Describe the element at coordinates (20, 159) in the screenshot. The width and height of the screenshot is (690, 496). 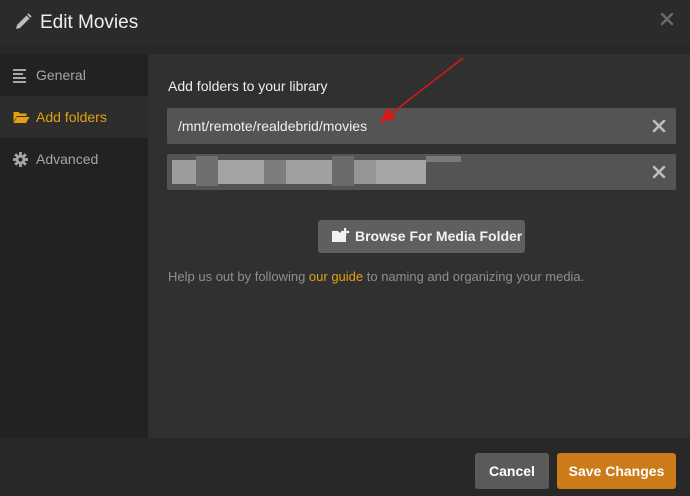
I see `gear-icon` at that location.